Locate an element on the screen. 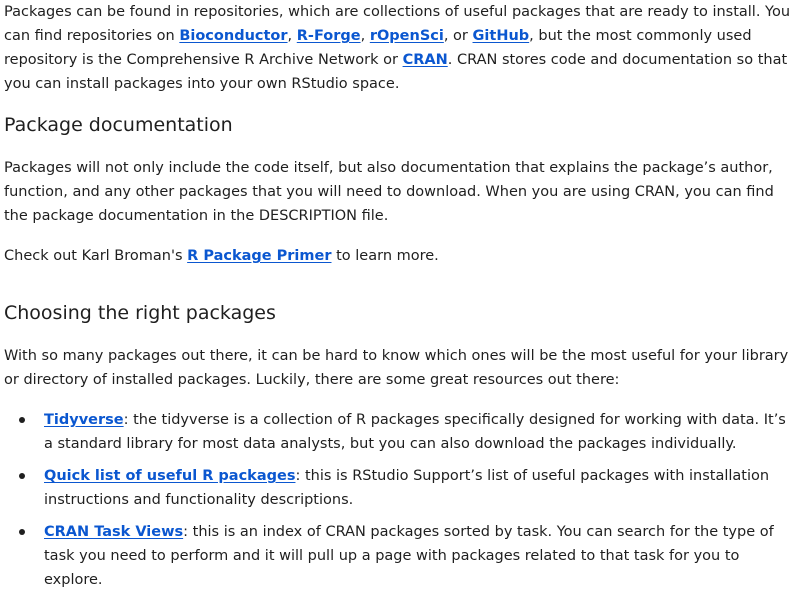 The image size is (799, 600). package-documentation-heading: Package documentation is located at coordinates (118, 125).